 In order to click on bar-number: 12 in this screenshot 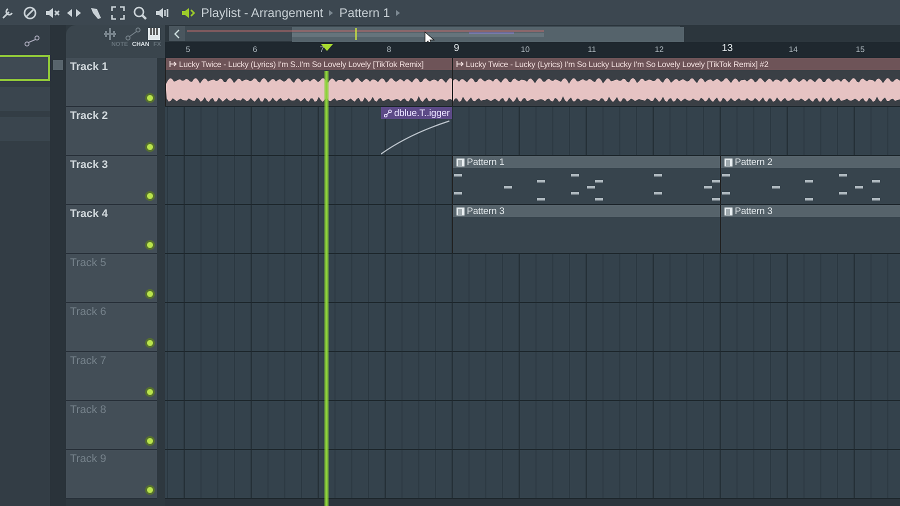, I will do `click(659, 49)`.